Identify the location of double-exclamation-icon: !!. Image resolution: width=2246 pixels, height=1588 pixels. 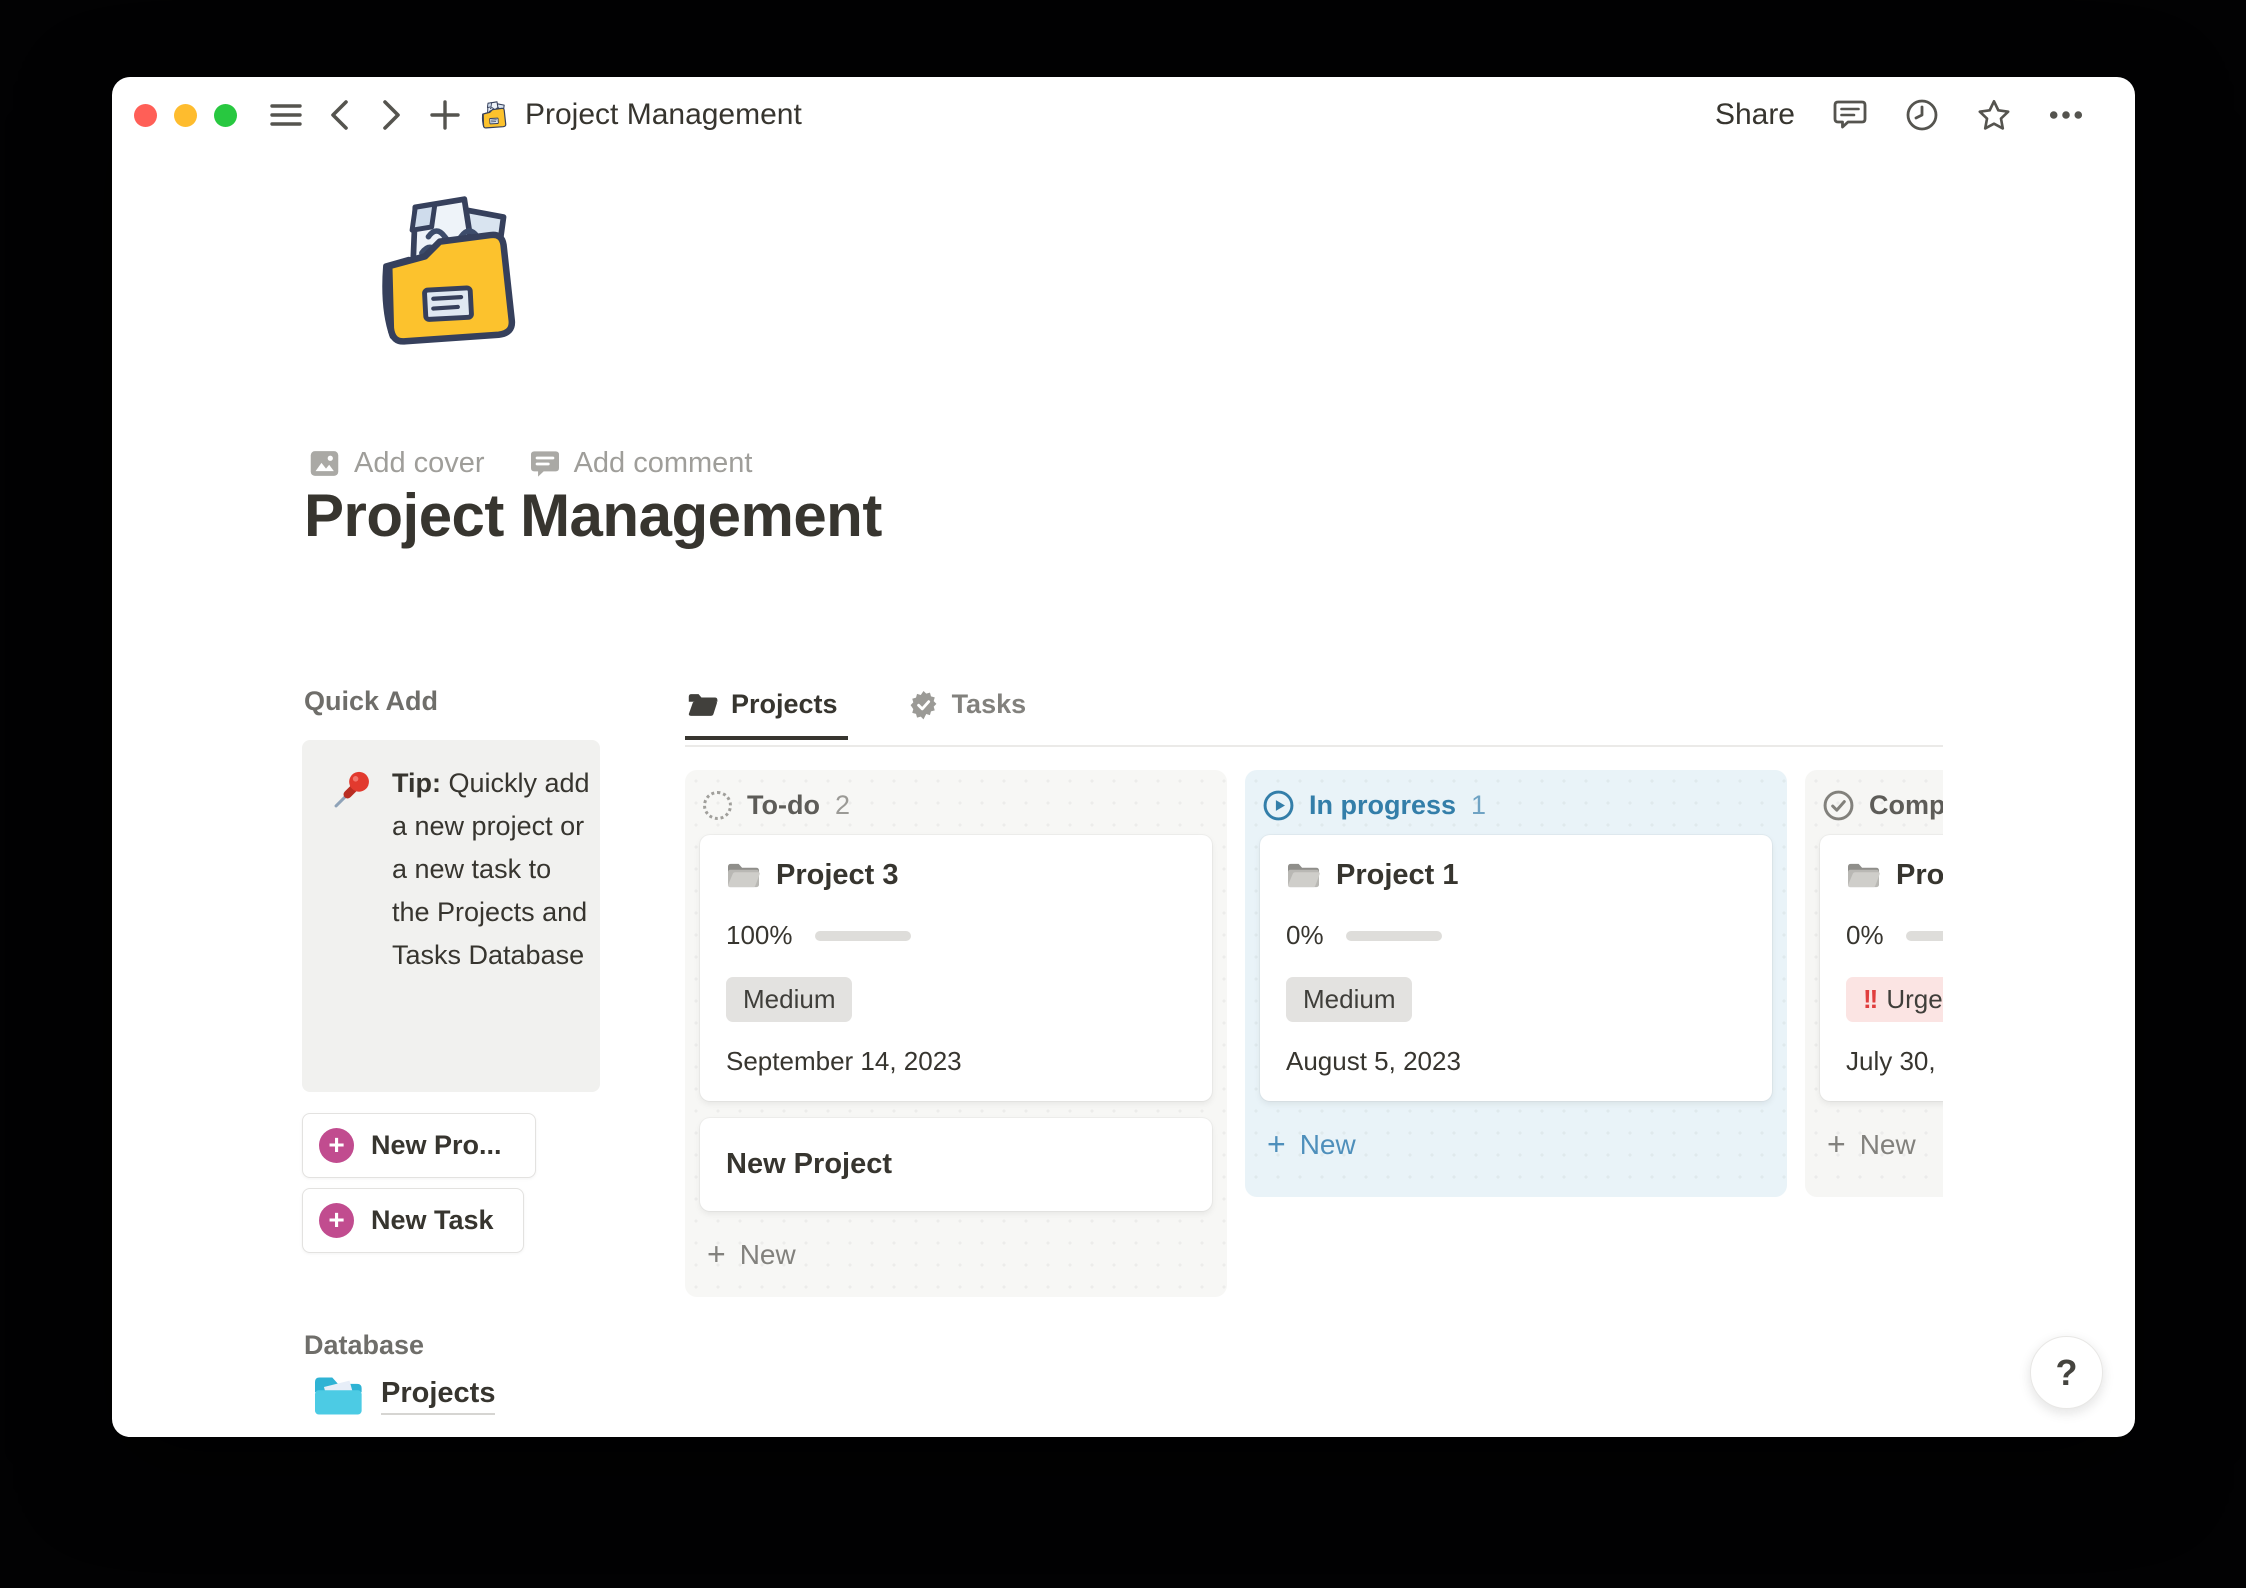
(1870, 999).